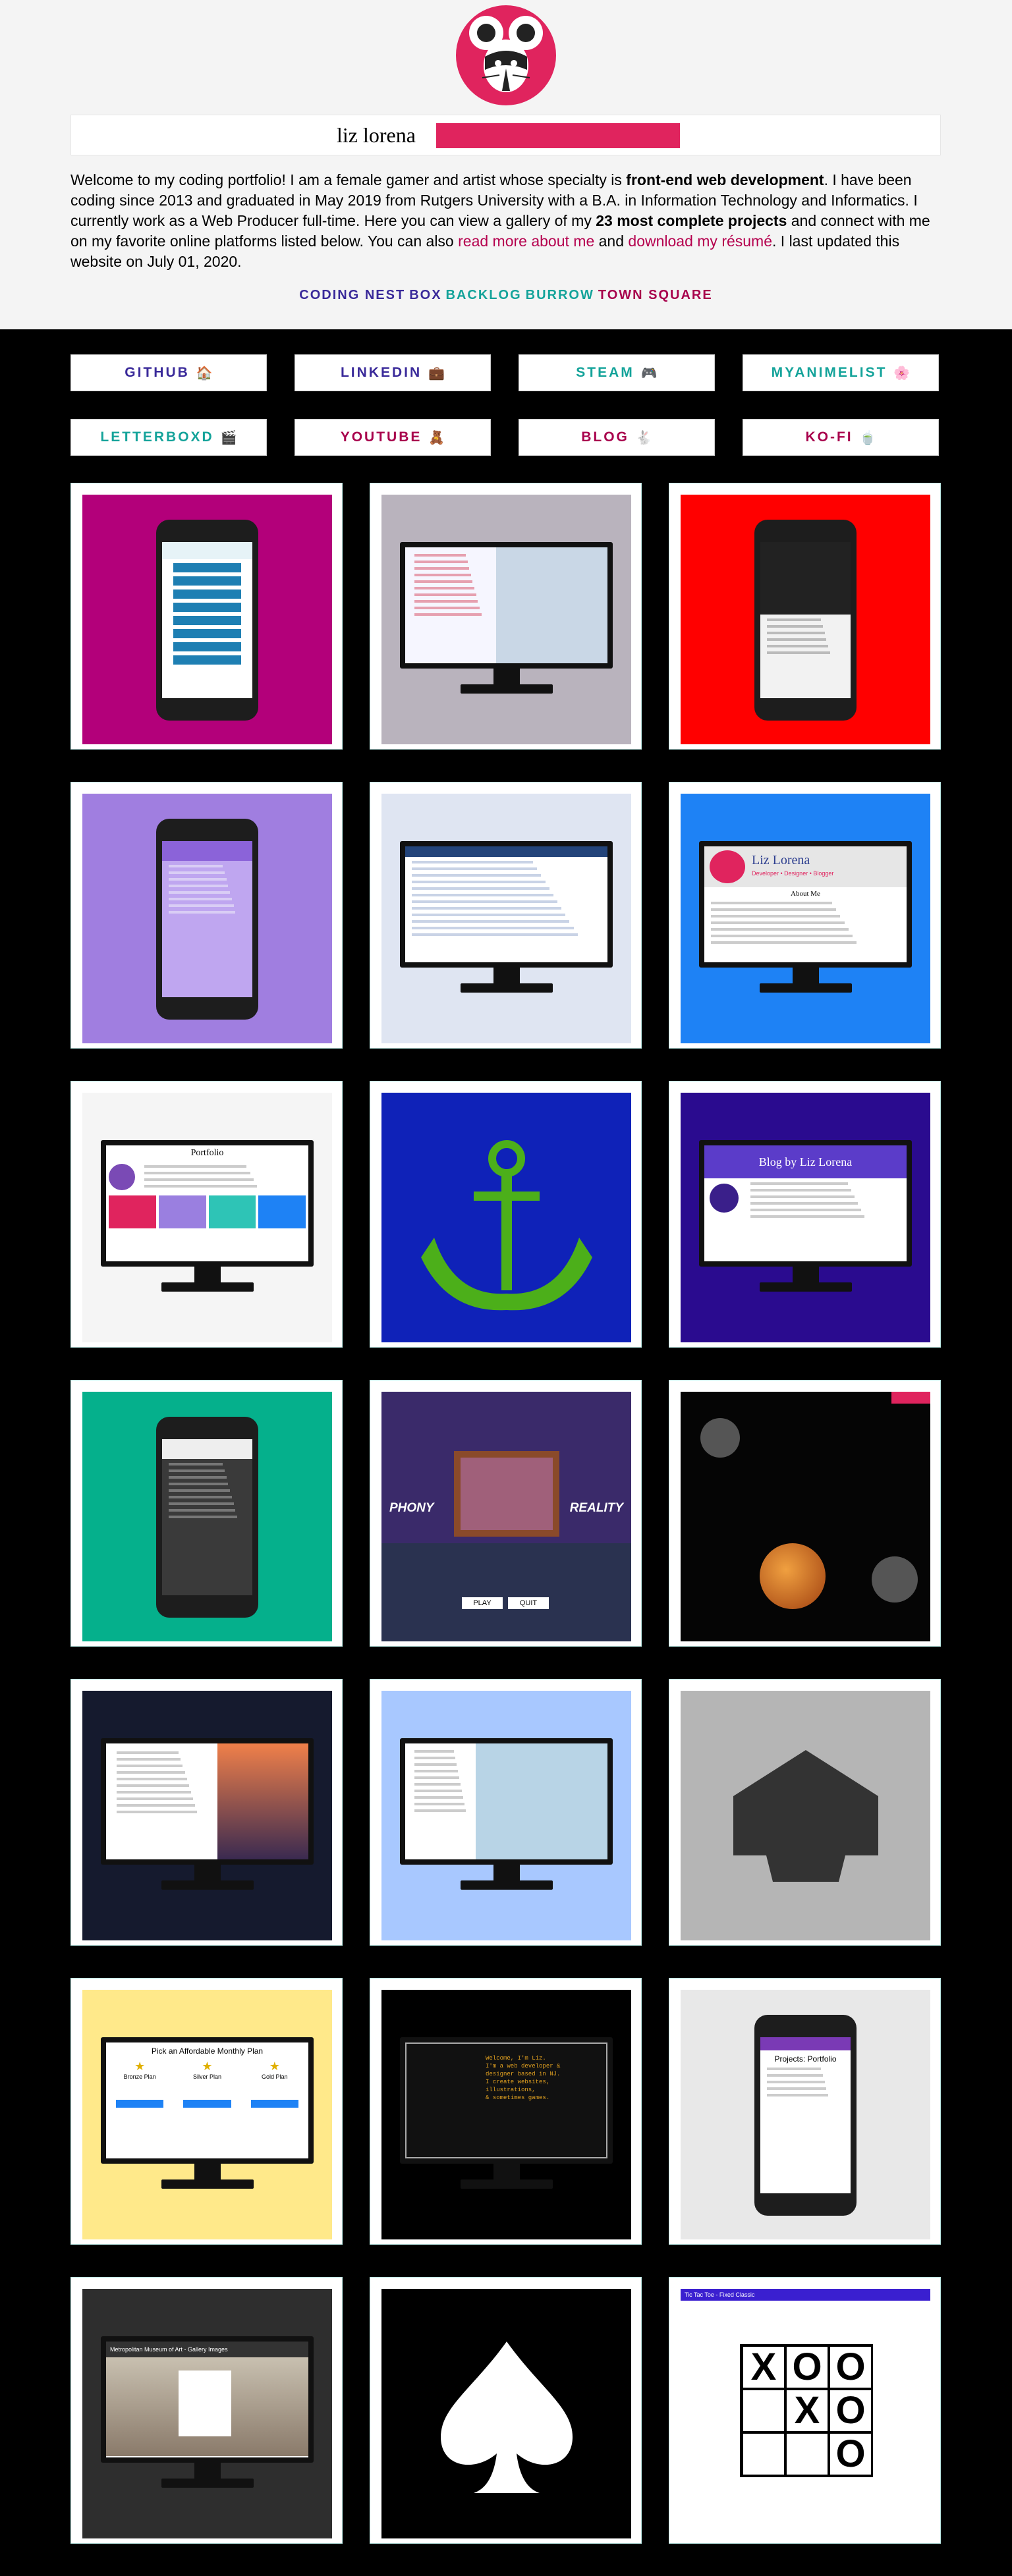 This screenshot has height=2576, width=1012. What do you see at coordinates (793, 873) in the screenshot?
I see `about-tagline: Developer • Designer • Blogger` at bounding box center [793, 873].